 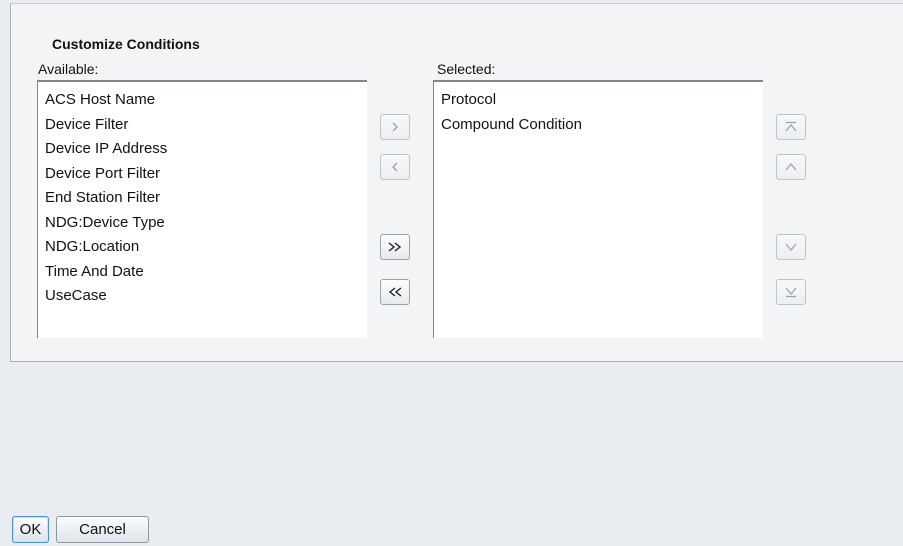 What do you see at coordinates (466, 69) in the screenshot?
I see `selected-label: Selected:` at bounding box center [466, 69].